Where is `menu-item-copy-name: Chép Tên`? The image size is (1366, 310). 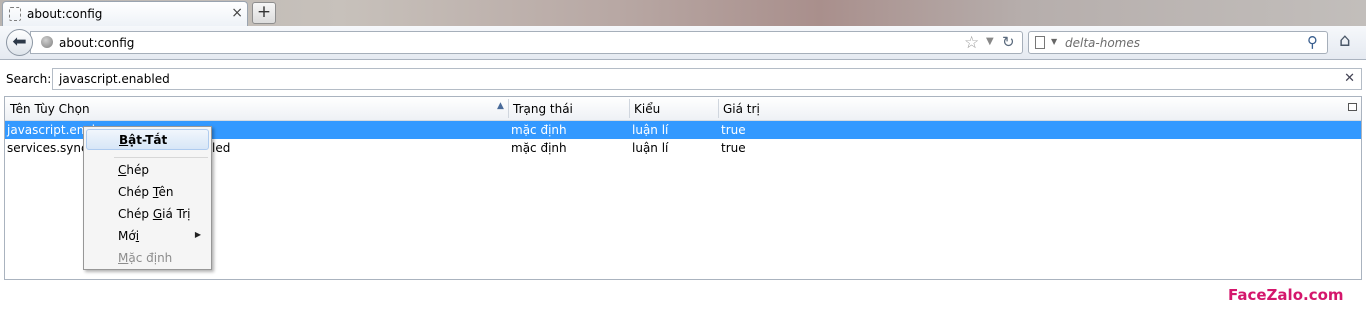
menu-item-copy-name: Chép Tên is located at coordinates (147, 192).